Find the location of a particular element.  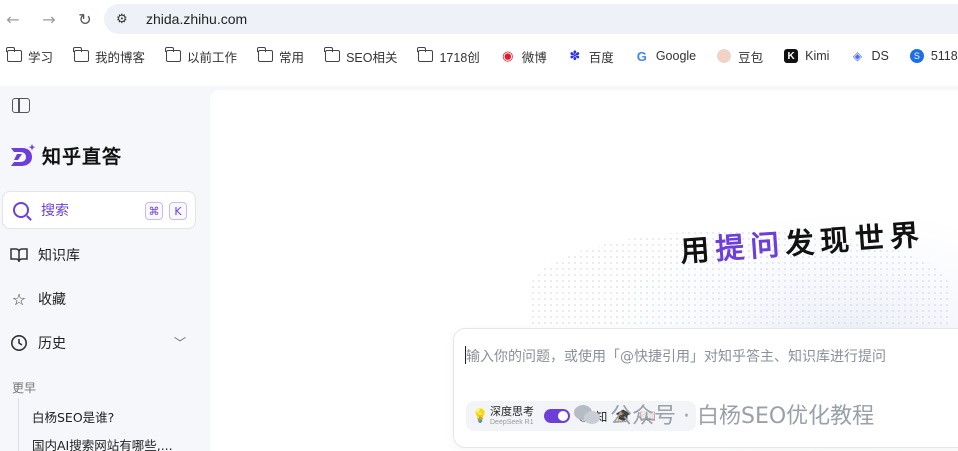

bookmark-label: Google is located at coordinates (676, 56).